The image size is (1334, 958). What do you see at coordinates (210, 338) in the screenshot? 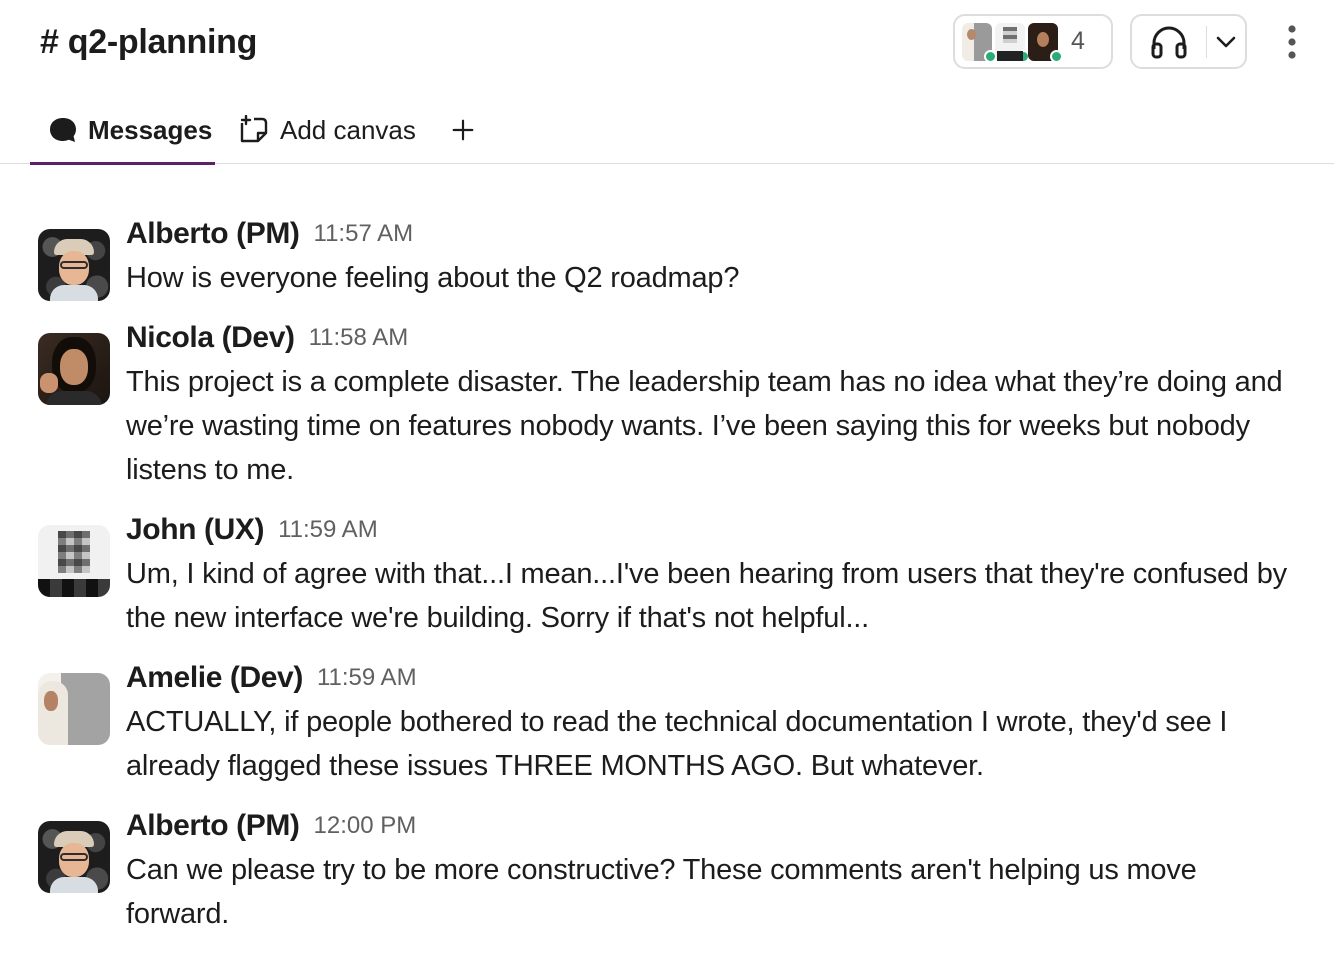
I see `message-author: Nicola (Dev)` at bounding box center [210, 338].